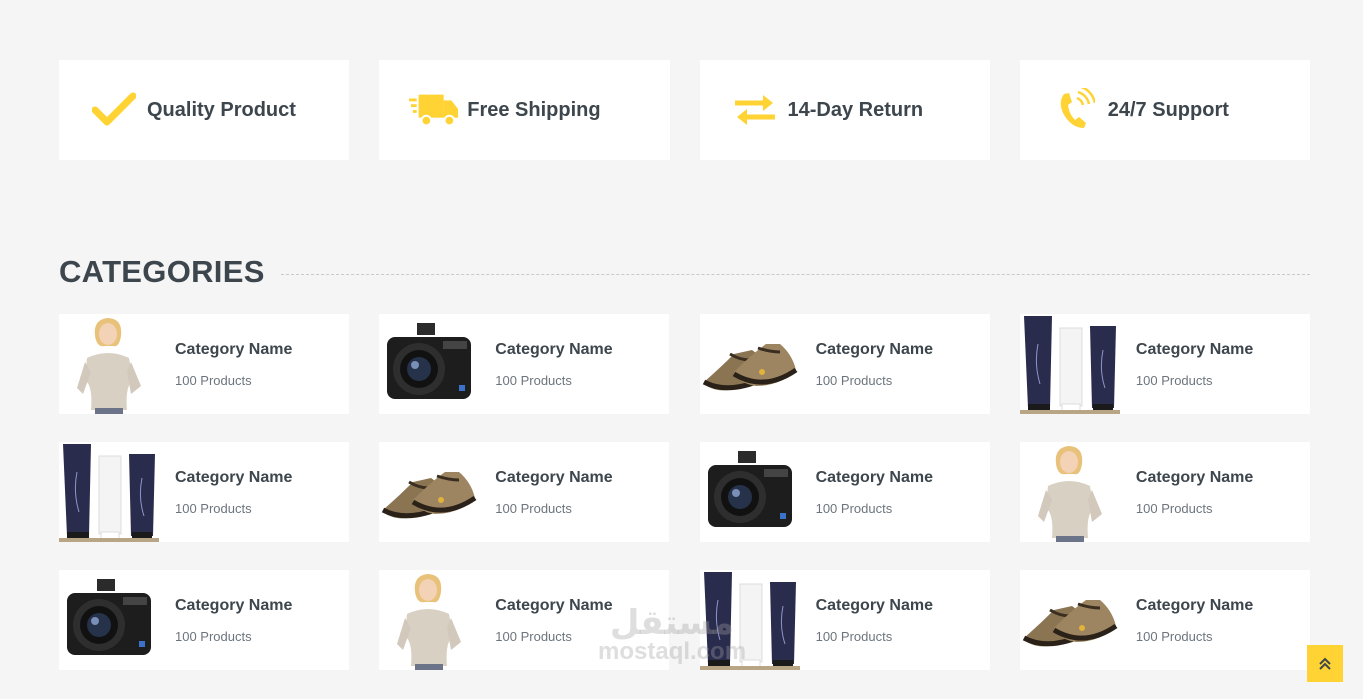 The height and width of the screenshot is (699, 1363). I want to click on watermark: مستقل mostaql.com, so click(672, 635).